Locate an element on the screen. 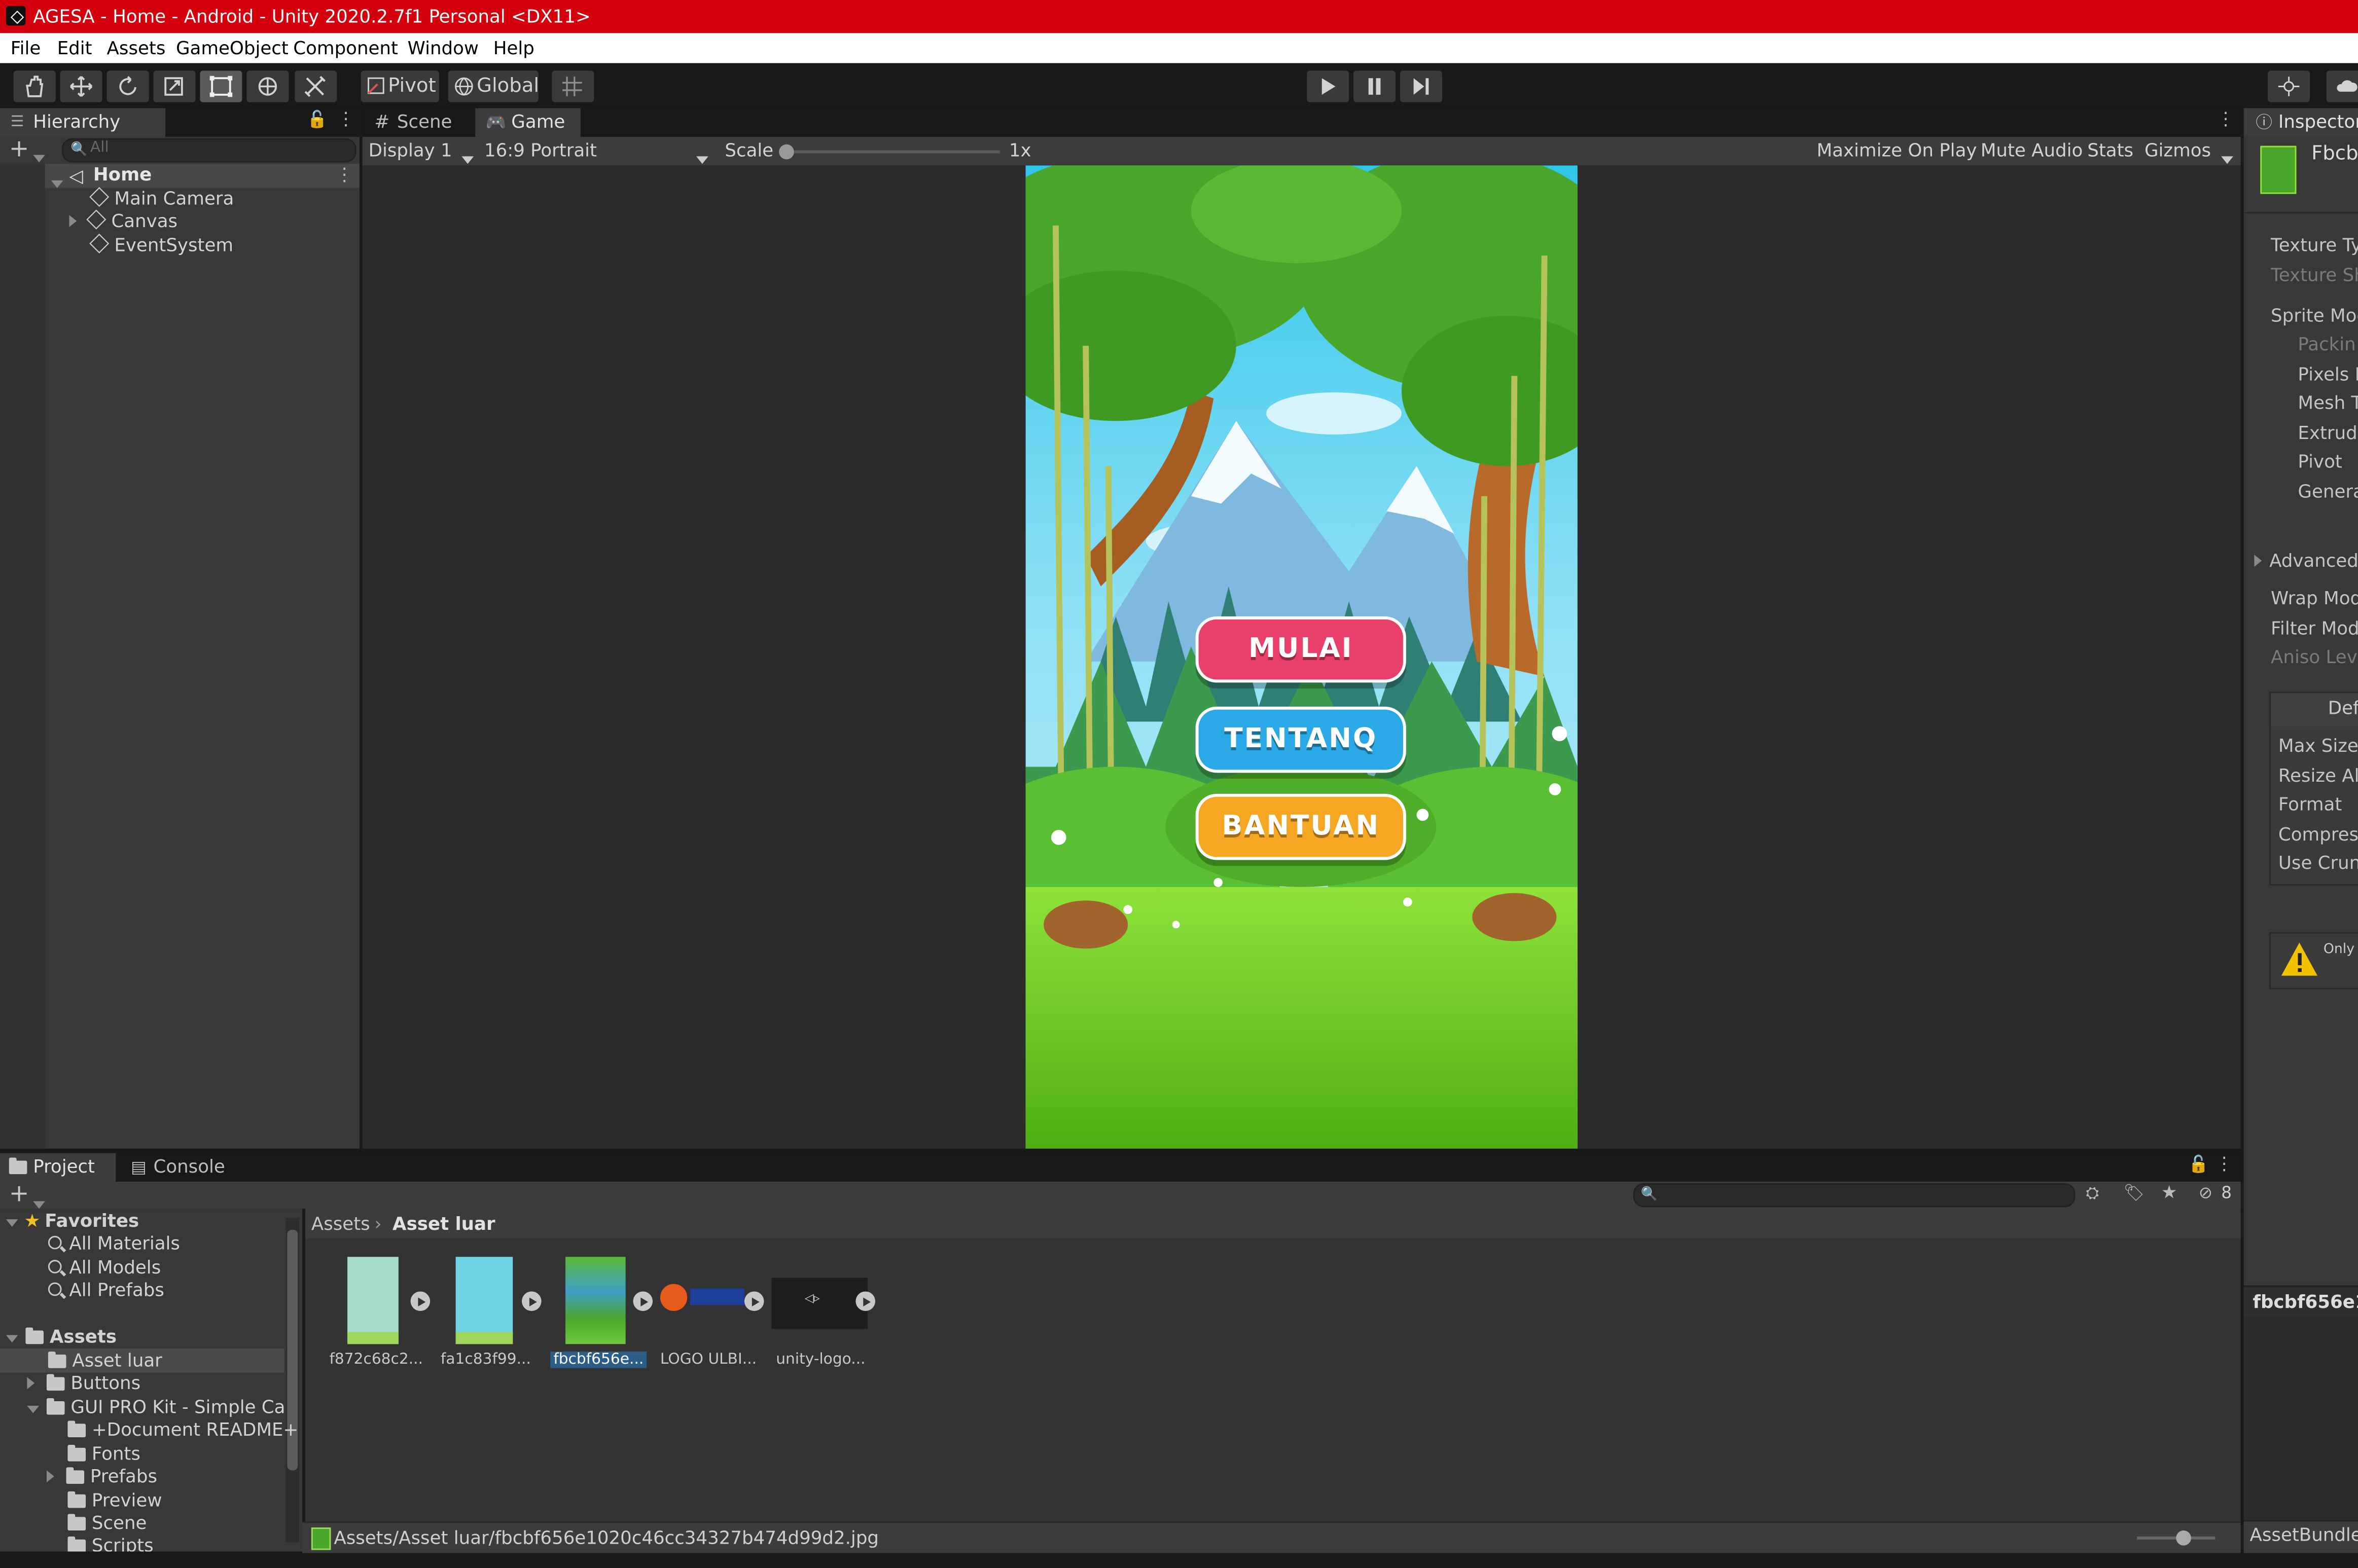  tab-hierarchy: ☰ Hierarchy is located at coordinates (83, 123).